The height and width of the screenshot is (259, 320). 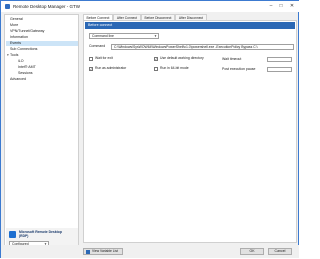 I want to click on sidebar-item-sessions: Sessions, so click(x=25, y=73).